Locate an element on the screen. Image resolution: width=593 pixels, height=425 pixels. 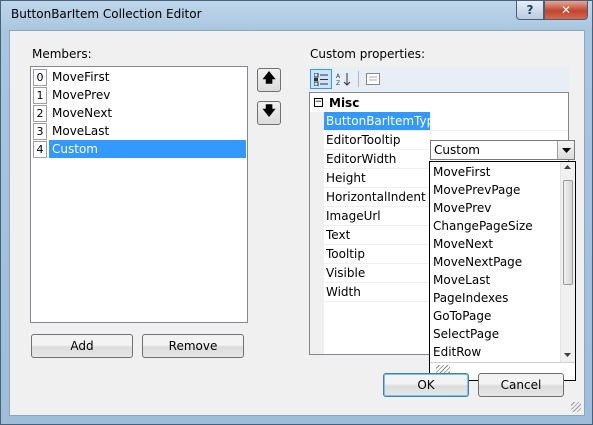
move-up-button: 🡅 is located at coordinates (269, 80).